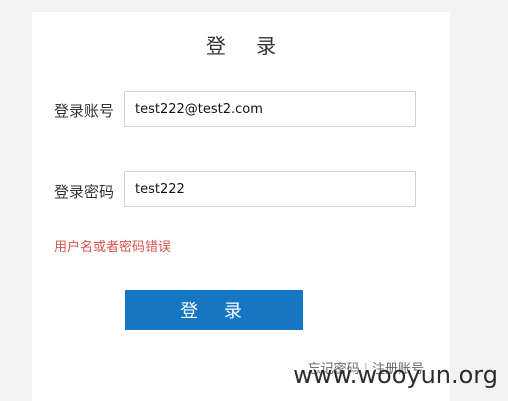 This screenshot has width=508, height=401. I want to click on error-message: 用户名或者密码错误, so click(113, 247).